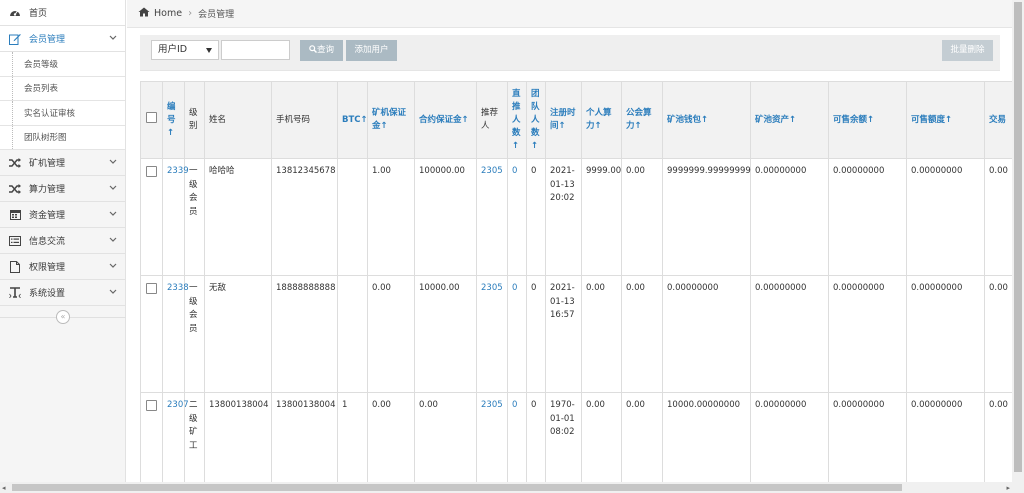 The height and width of the screenshot is (493, 1024). I want to click on col-header-btc: BTC↑, so click(352, 120).